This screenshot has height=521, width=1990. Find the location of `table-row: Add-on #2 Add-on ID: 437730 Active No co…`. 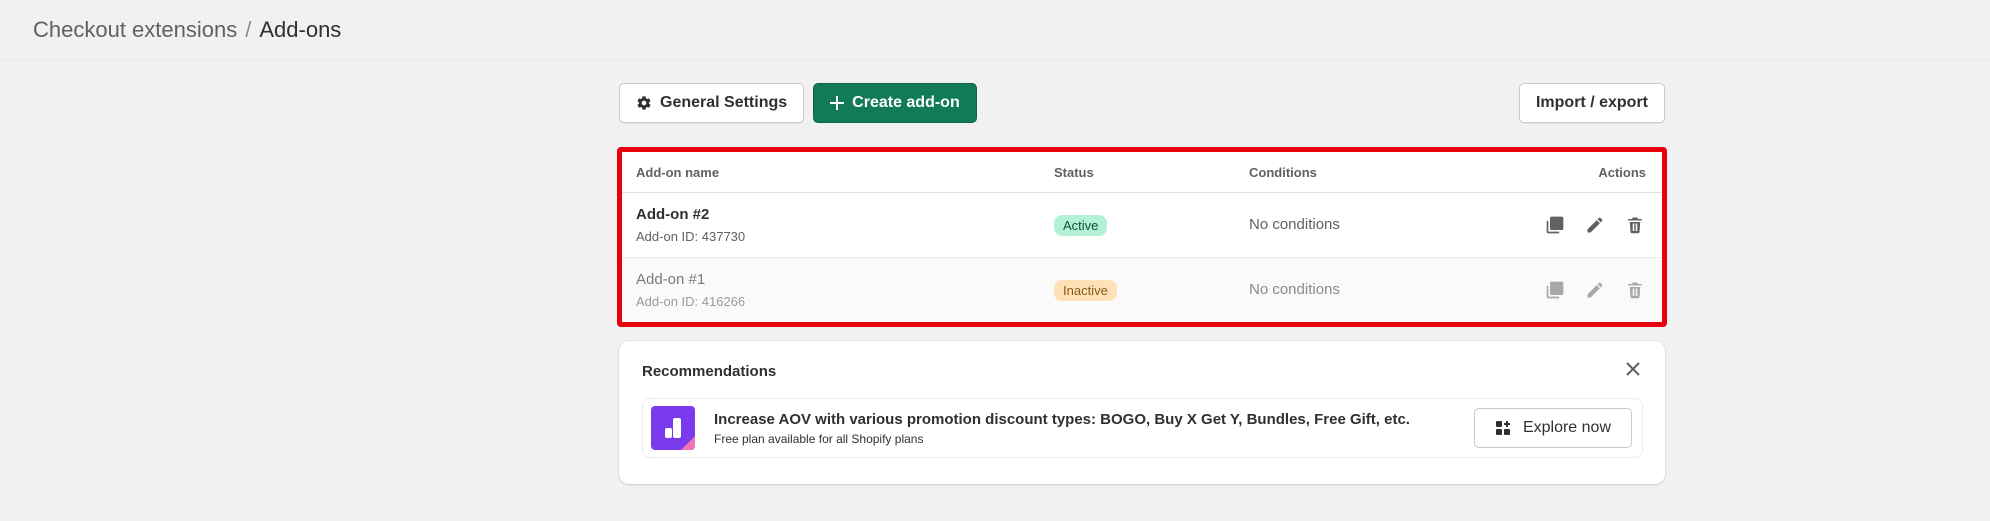

table-row: Add-on #2 Add-on ID: 437730 Active No co… is located at coordinates (1142, 225).